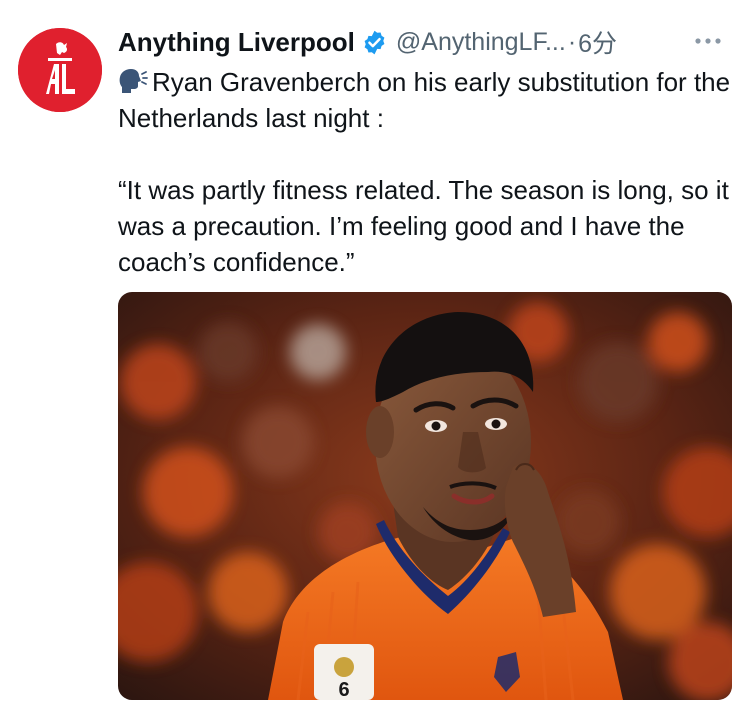  I want to click on club-logo-icon, so click(60, 70).